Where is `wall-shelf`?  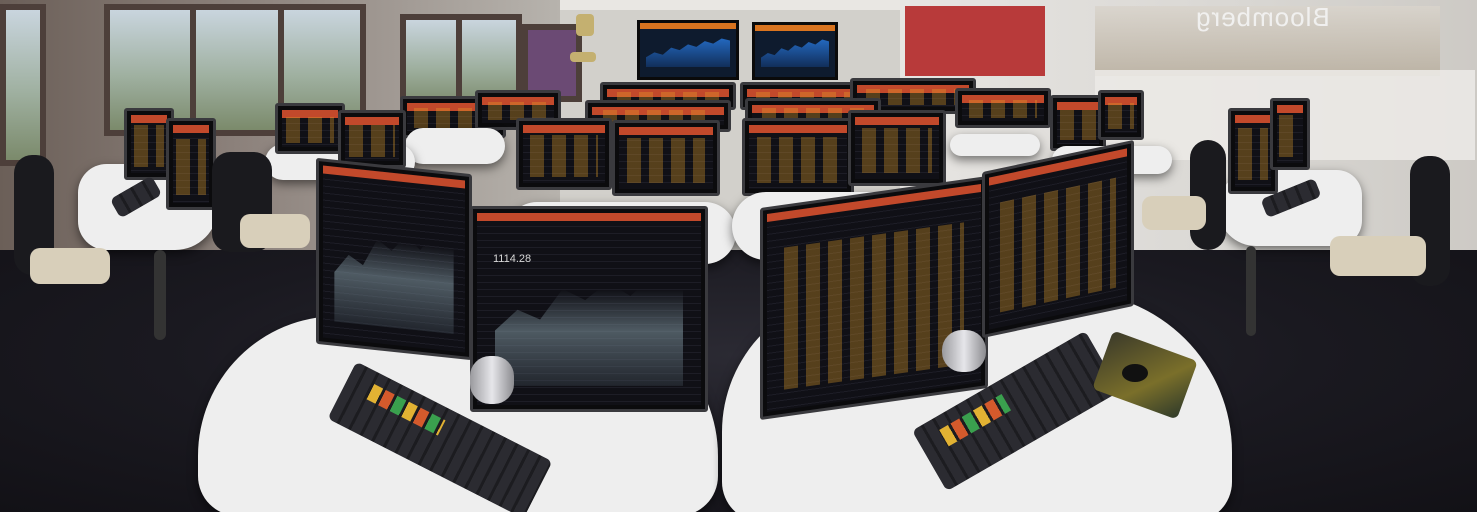 wall-shelf is located at coordinates (583, 57).